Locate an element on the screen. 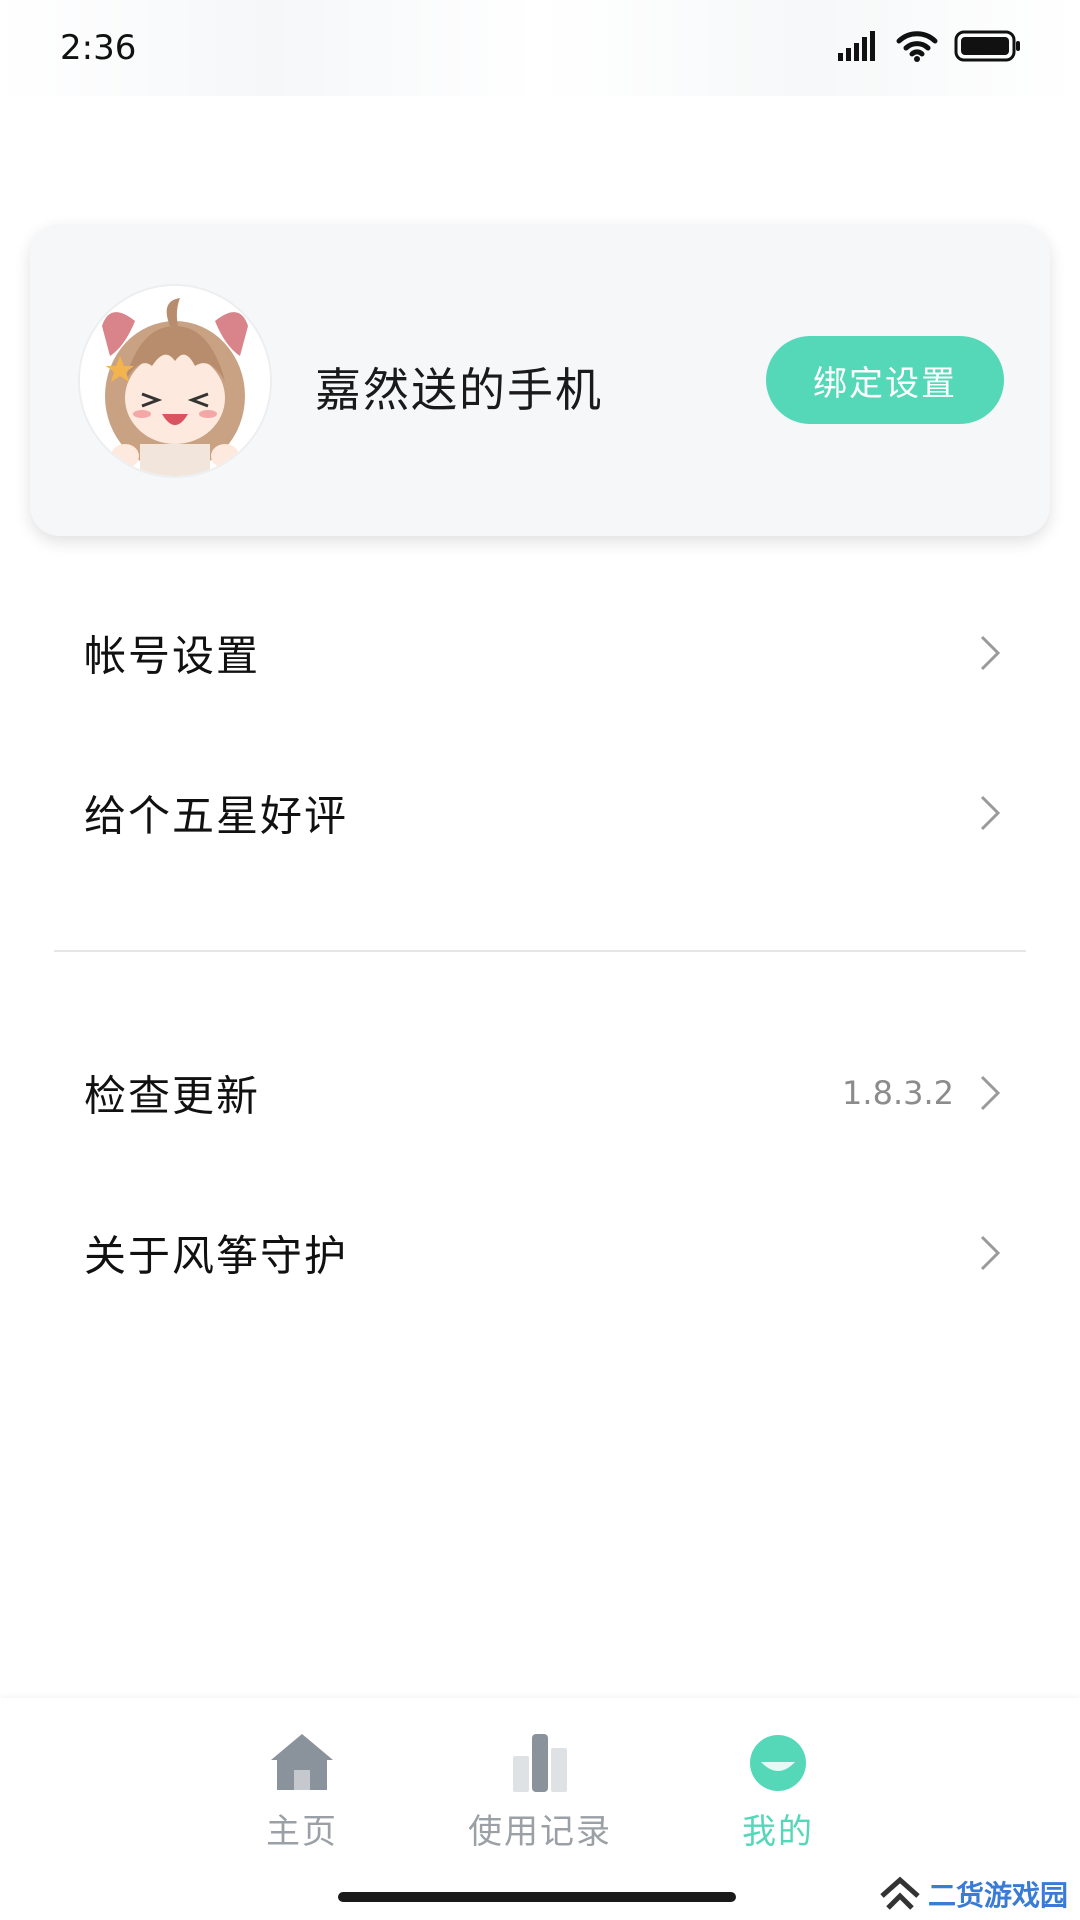 The image size is (1080, 1920). nav-label: 主页 is located at coordinates (302, 1832).